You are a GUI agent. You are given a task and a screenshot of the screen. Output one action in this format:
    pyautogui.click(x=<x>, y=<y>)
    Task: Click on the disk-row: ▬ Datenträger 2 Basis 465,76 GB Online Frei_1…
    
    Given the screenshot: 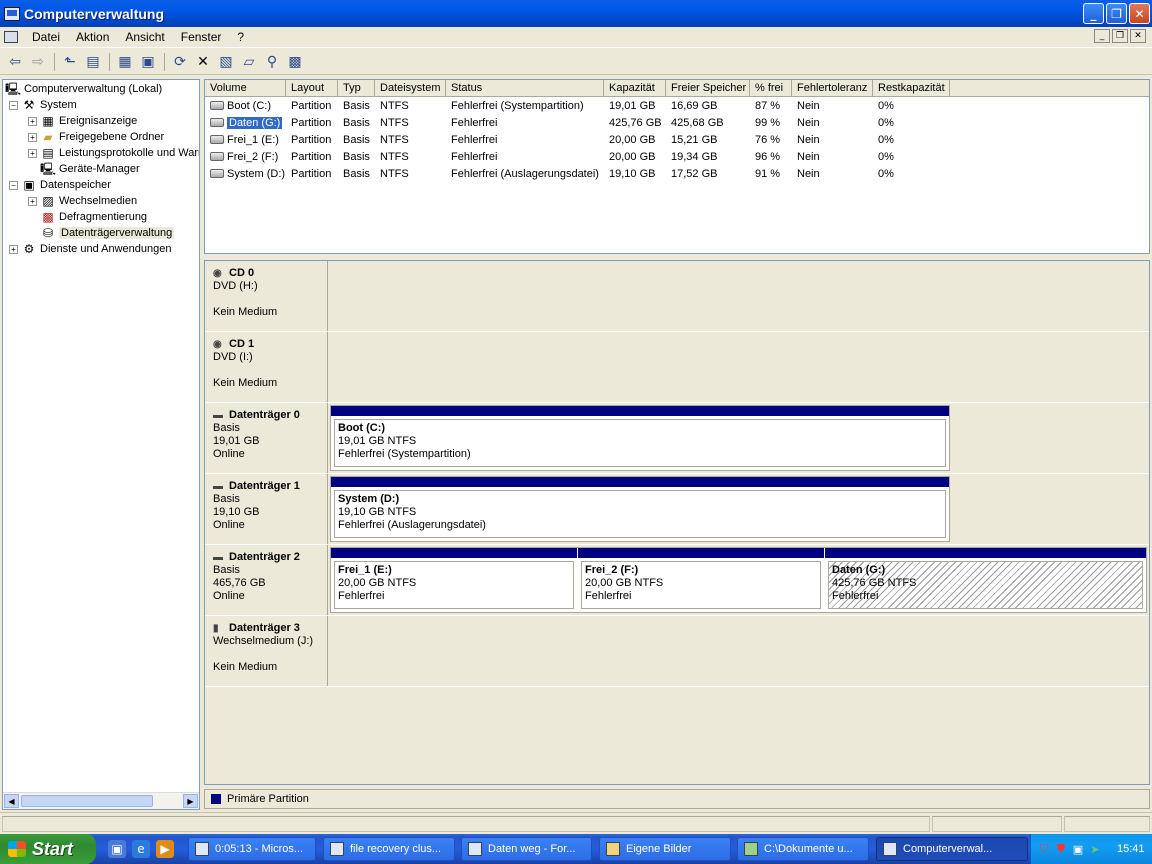 What is the action you would take?
    pyautogui.click(x=677, y=580)
    